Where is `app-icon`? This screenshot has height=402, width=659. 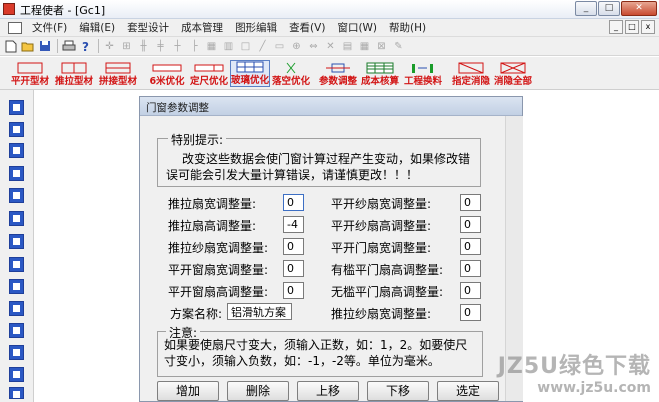 app-icon is located at coordinates (9, 9).